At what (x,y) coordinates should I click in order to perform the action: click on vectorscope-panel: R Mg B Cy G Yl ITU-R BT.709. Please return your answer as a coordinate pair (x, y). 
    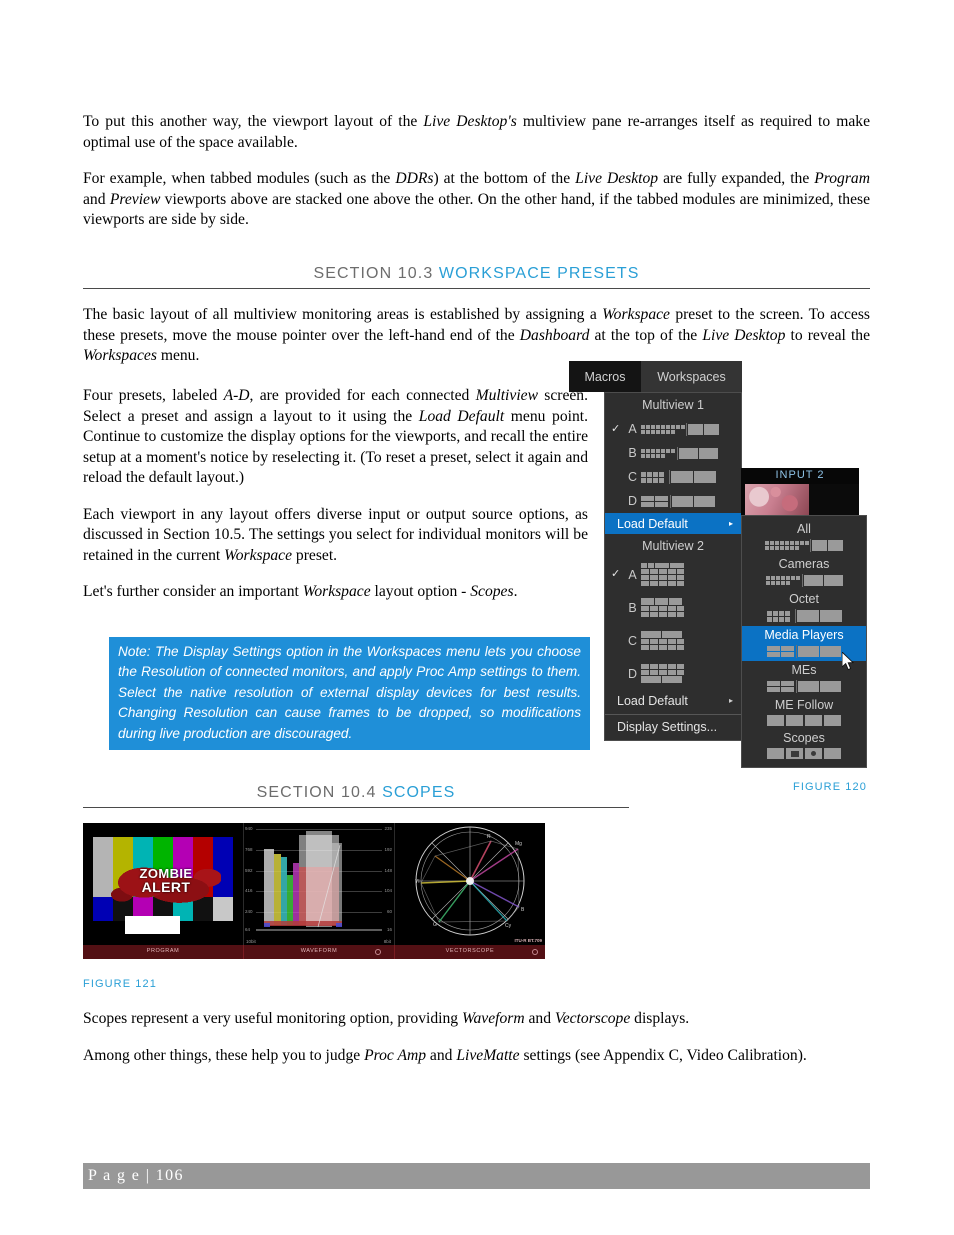
    Looking at the image, I should click on (470, 884).